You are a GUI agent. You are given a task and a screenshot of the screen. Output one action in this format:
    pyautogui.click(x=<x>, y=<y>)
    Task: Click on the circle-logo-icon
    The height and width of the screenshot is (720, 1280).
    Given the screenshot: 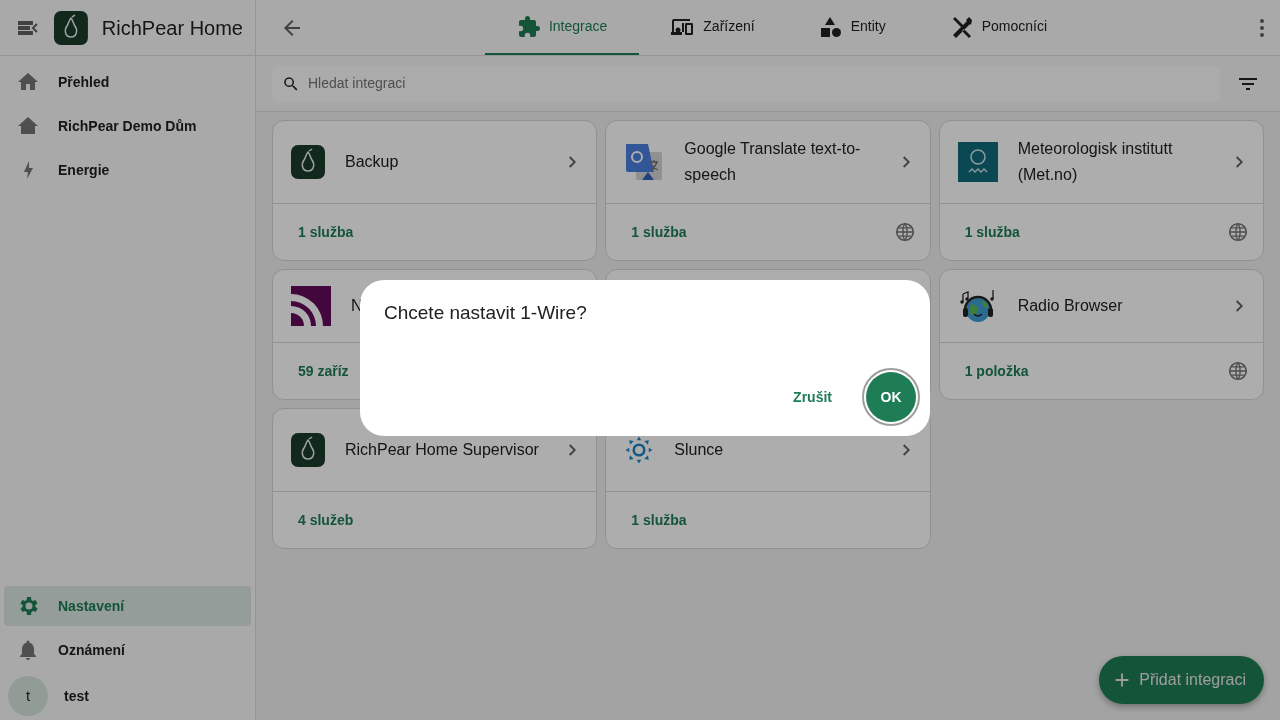 What is the action you would take?
    pyautogui.click(x=977, y=162)
    